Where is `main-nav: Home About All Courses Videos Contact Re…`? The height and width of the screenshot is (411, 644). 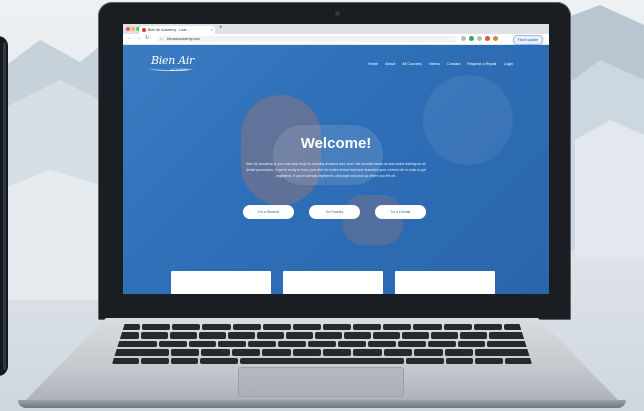 main-nav: Home About All Courses Videos Contact Re… is located at coordinates (440, 64).